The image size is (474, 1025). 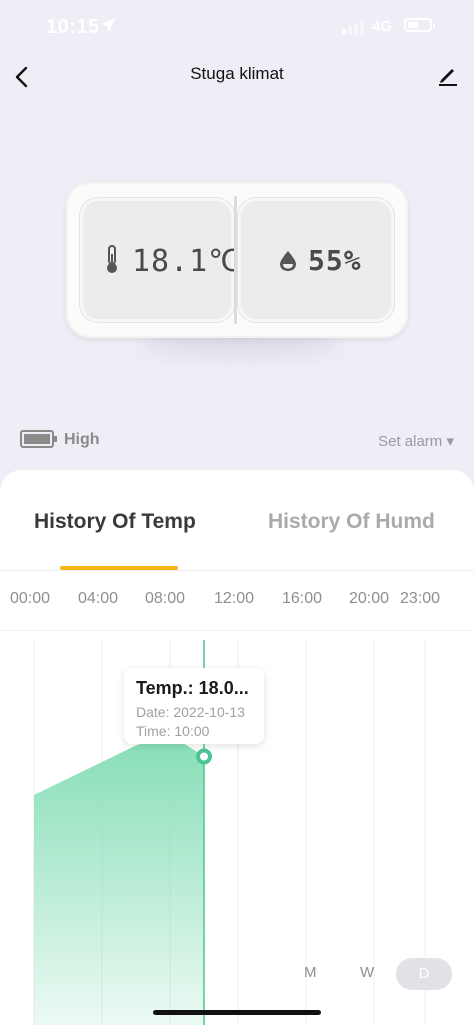 I want to click on x-tick-label: 08:00, so click(x=165, y=598).